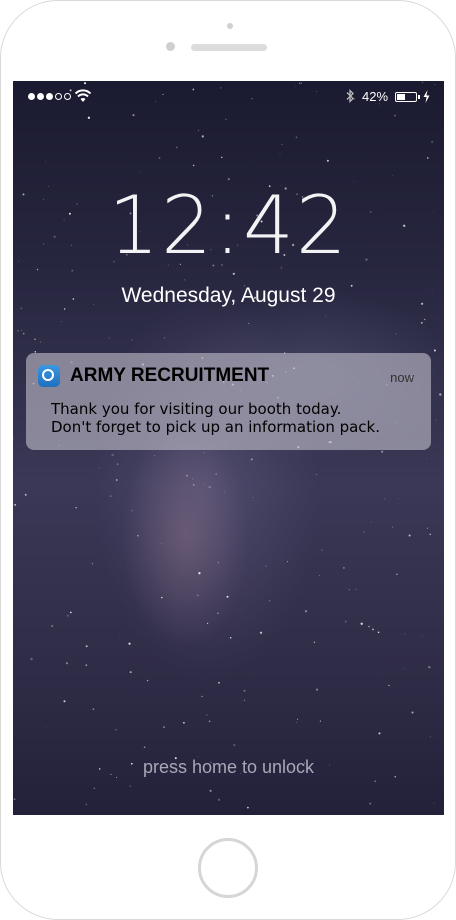  Describe the element at coordinates (228, 868) in the screenshot. I see `home-button` at that location.